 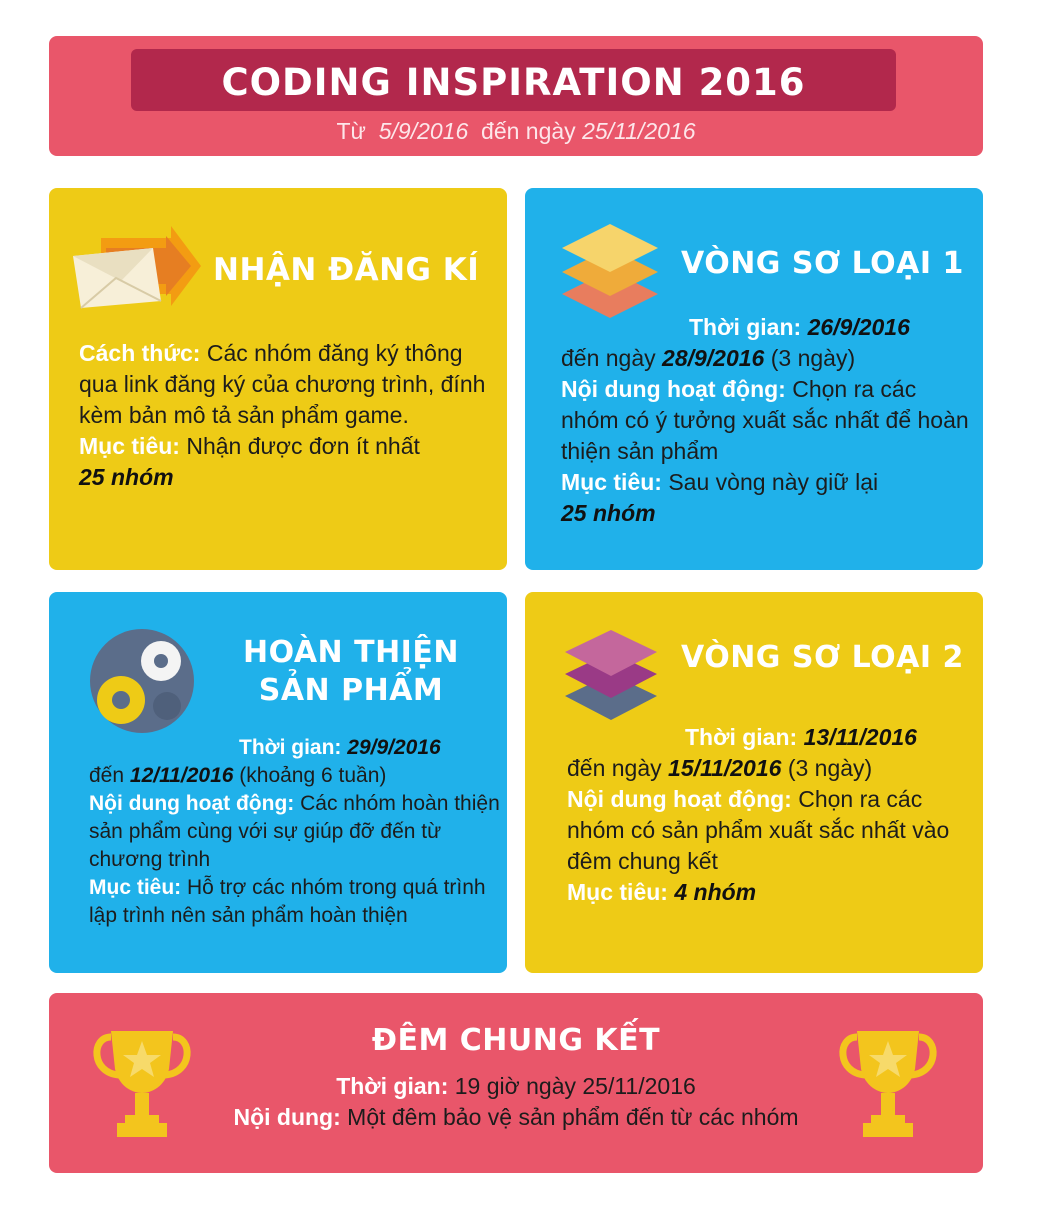 What do you see at coordinates (351, 652) in the screenshot?
I see `heading-line-1: HOÀN THIỆN` at bounding box center [351, 652].